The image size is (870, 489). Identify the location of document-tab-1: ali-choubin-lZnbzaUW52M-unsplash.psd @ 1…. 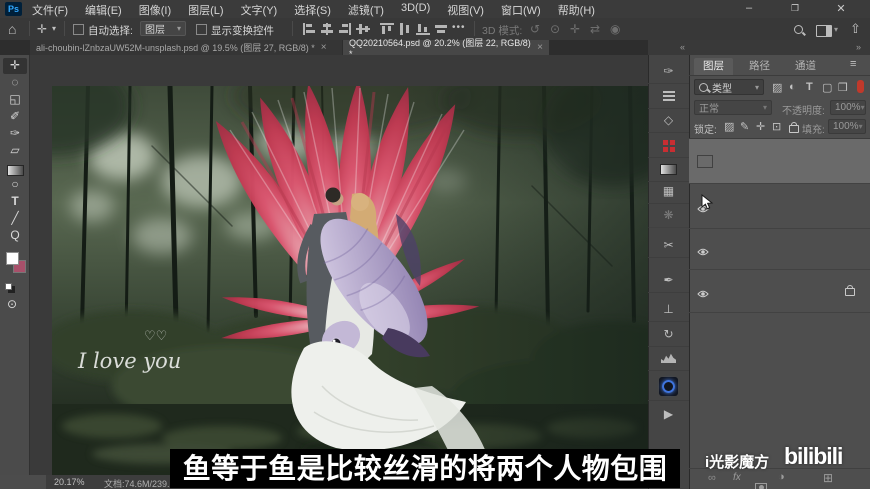
(186, 47).